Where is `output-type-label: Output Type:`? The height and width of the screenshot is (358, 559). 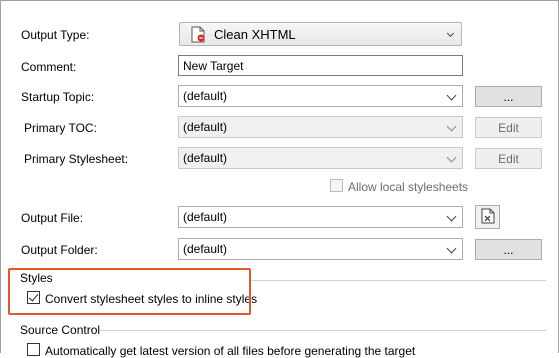 output-type-label: Output Type: is located at coordinates (55, 35).